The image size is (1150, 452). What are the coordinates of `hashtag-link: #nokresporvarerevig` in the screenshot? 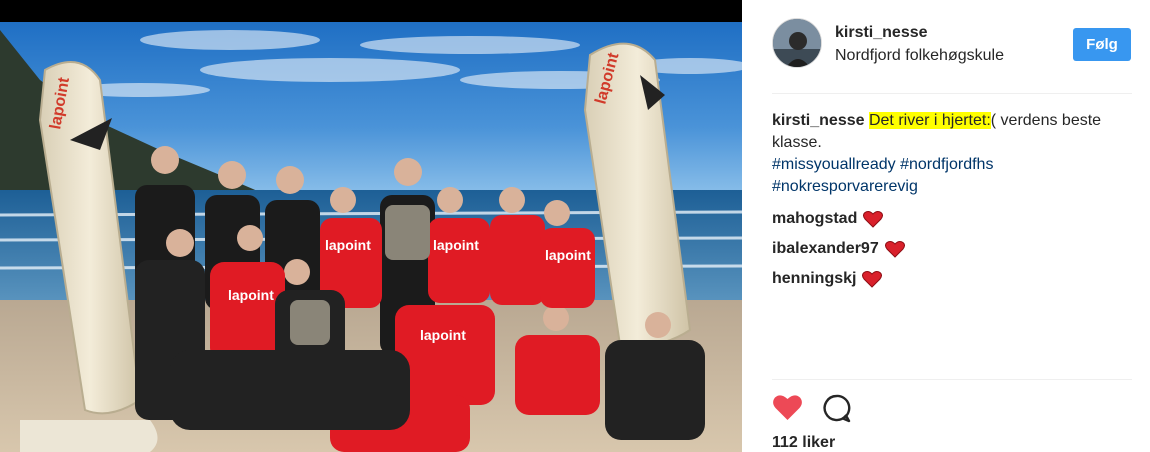 It's located at (845, 186).